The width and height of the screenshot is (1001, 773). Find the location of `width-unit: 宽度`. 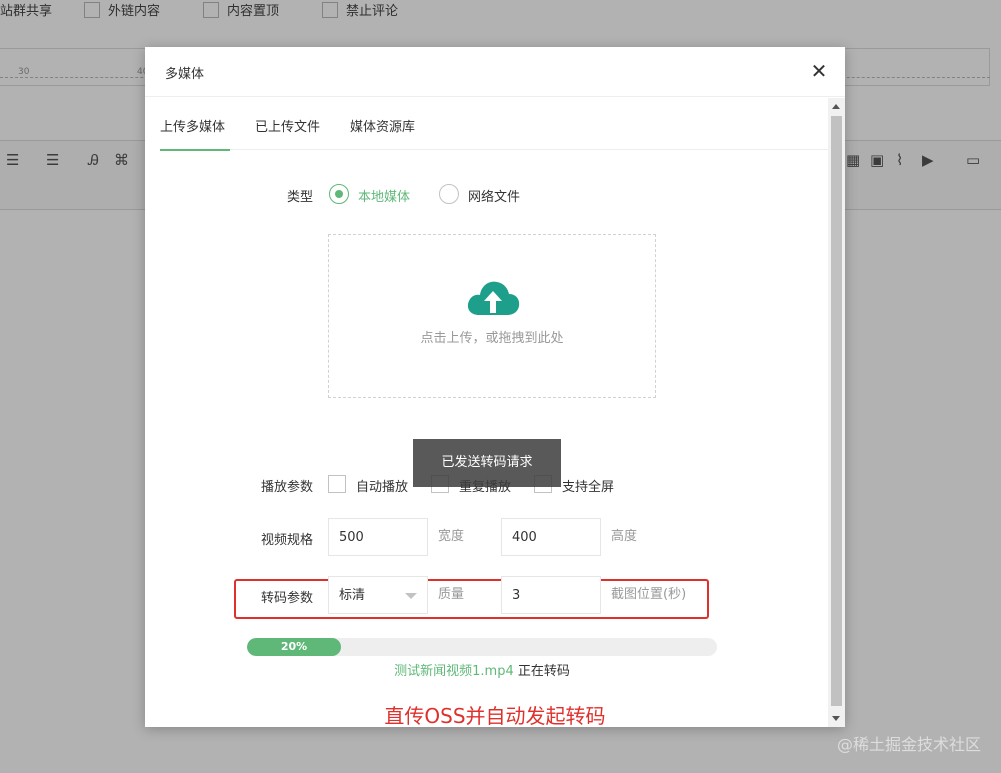

width-unit: 宽度 is located at coordinates (451, 536).